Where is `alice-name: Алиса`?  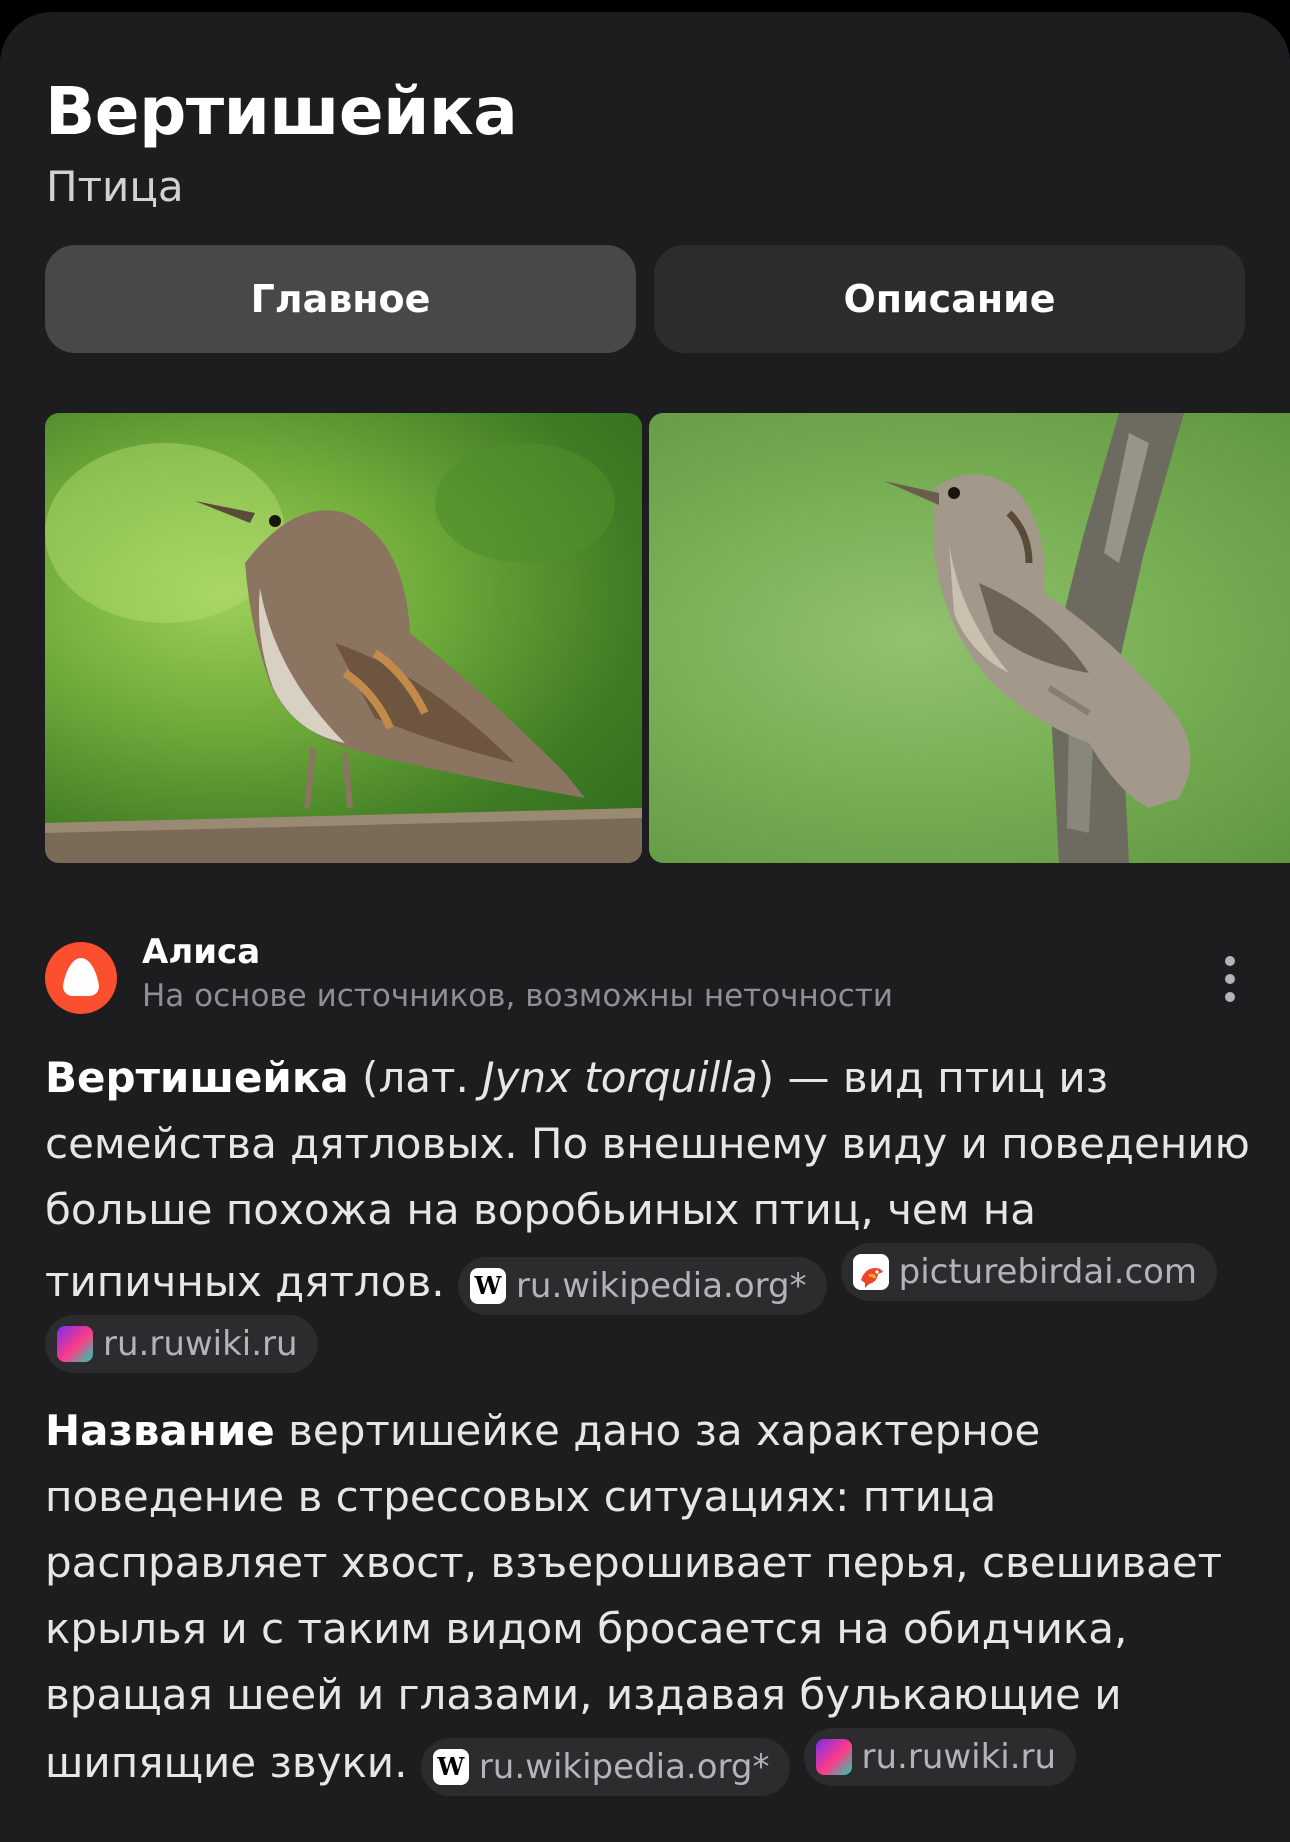
alice-name: Алиса is located at coordinates (201, 952).